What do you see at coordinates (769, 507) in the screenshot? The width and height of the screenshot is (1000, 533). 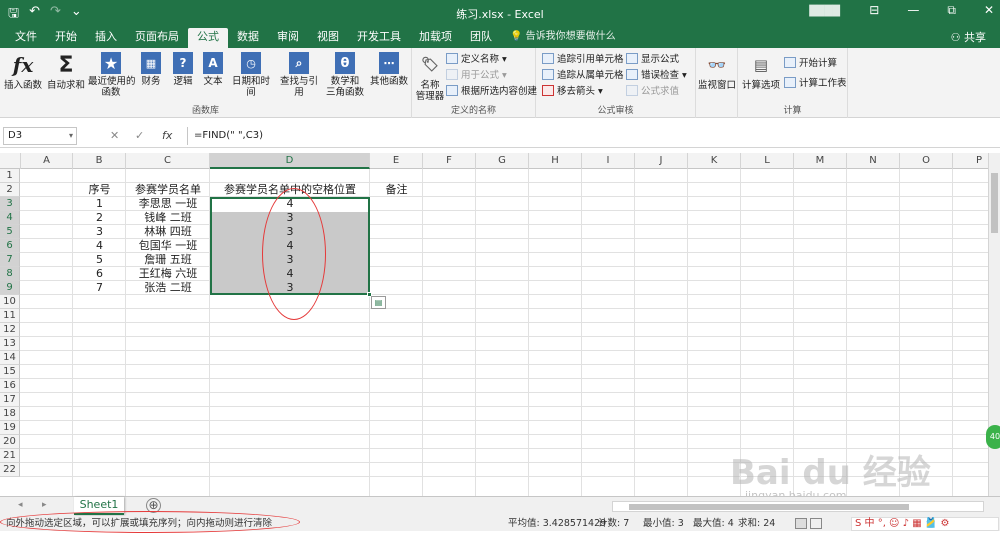 I see `scroll-thumb` at bounding box center [769, 507].